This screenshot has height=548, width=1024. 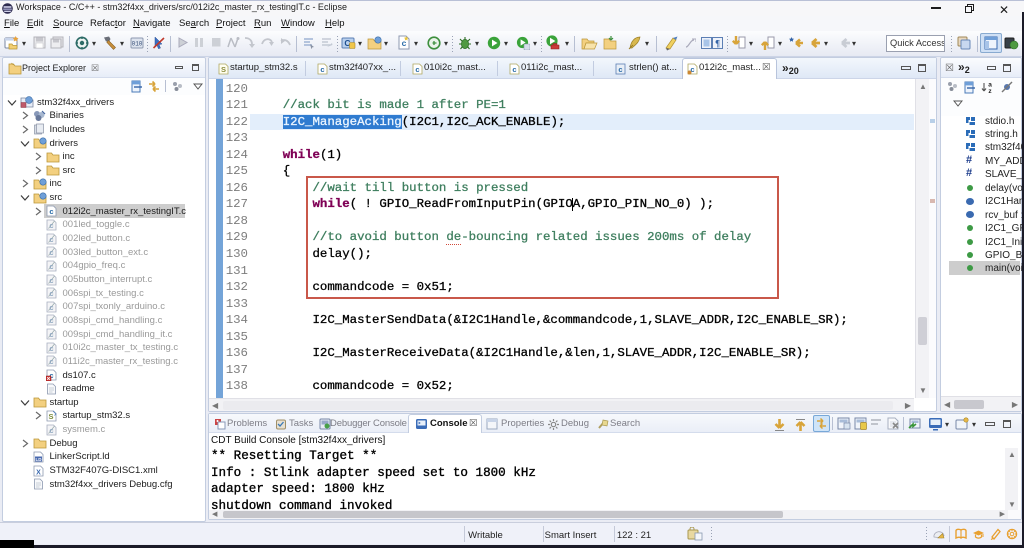 What do you see at coordinates (137, 44) in the screenshot?
I see `svg-text: 010` at bounding box center [137, 44].